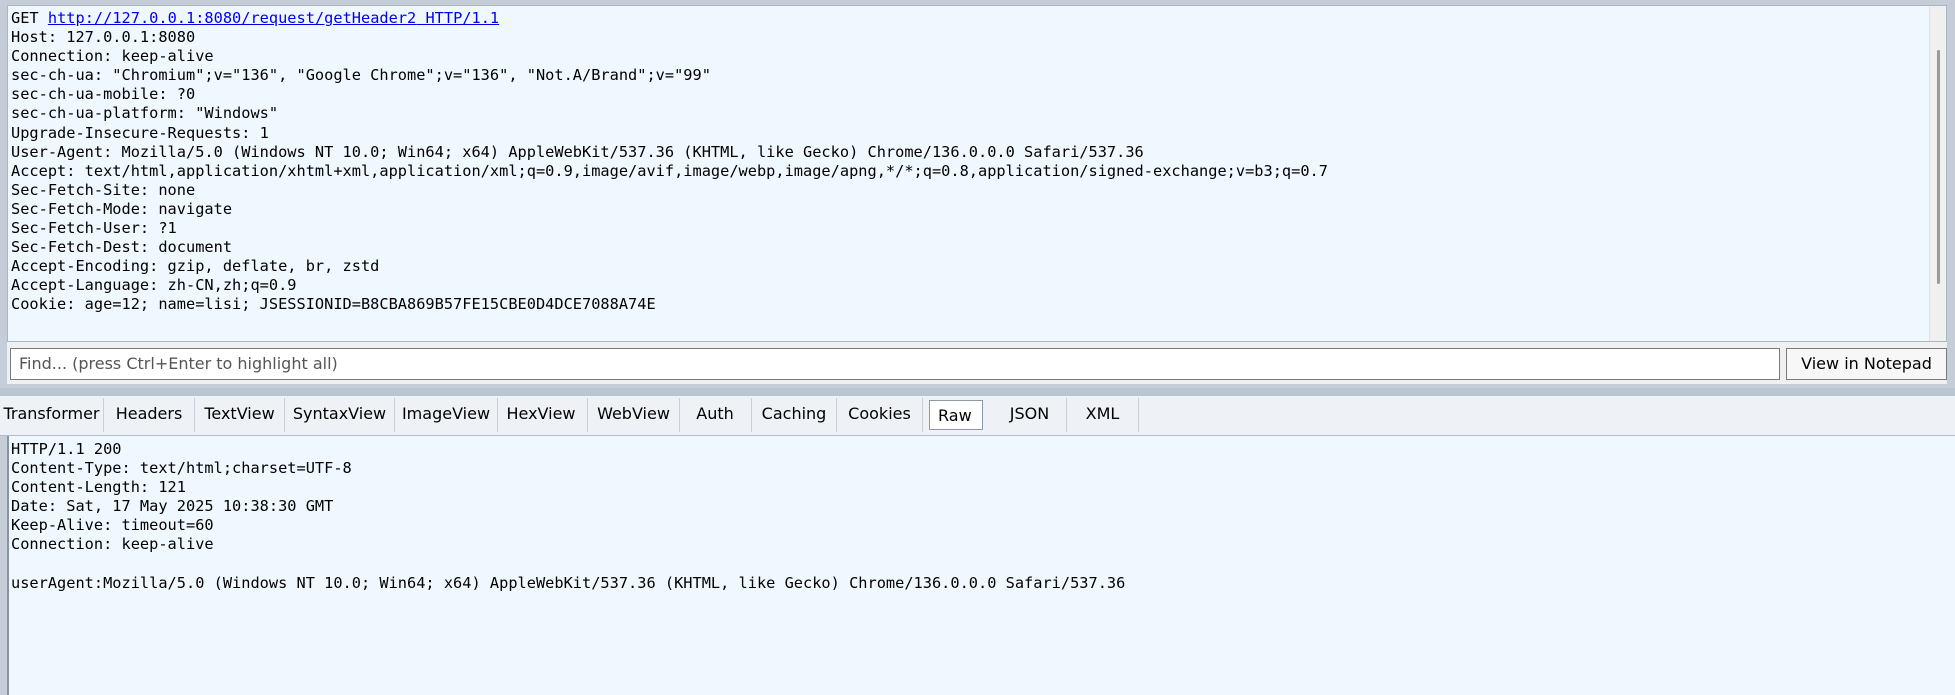  Describe the element at coordinates (956, 415) in the screenshot. I see `tab-raw: Raw` at that location.